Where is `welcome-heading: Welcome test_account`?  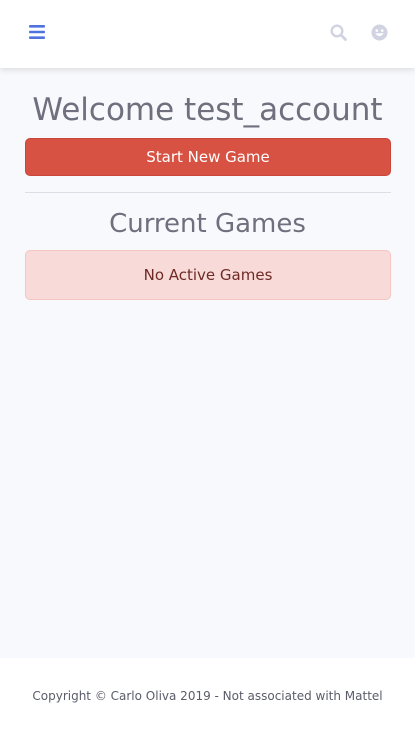
welcome-heading: Welcome test_account is located at coordinates (207, 110).